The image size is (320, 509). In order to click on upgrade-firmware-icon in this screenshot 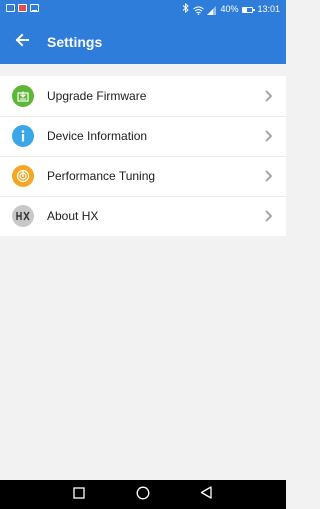, I will do `click(23, 96)`.